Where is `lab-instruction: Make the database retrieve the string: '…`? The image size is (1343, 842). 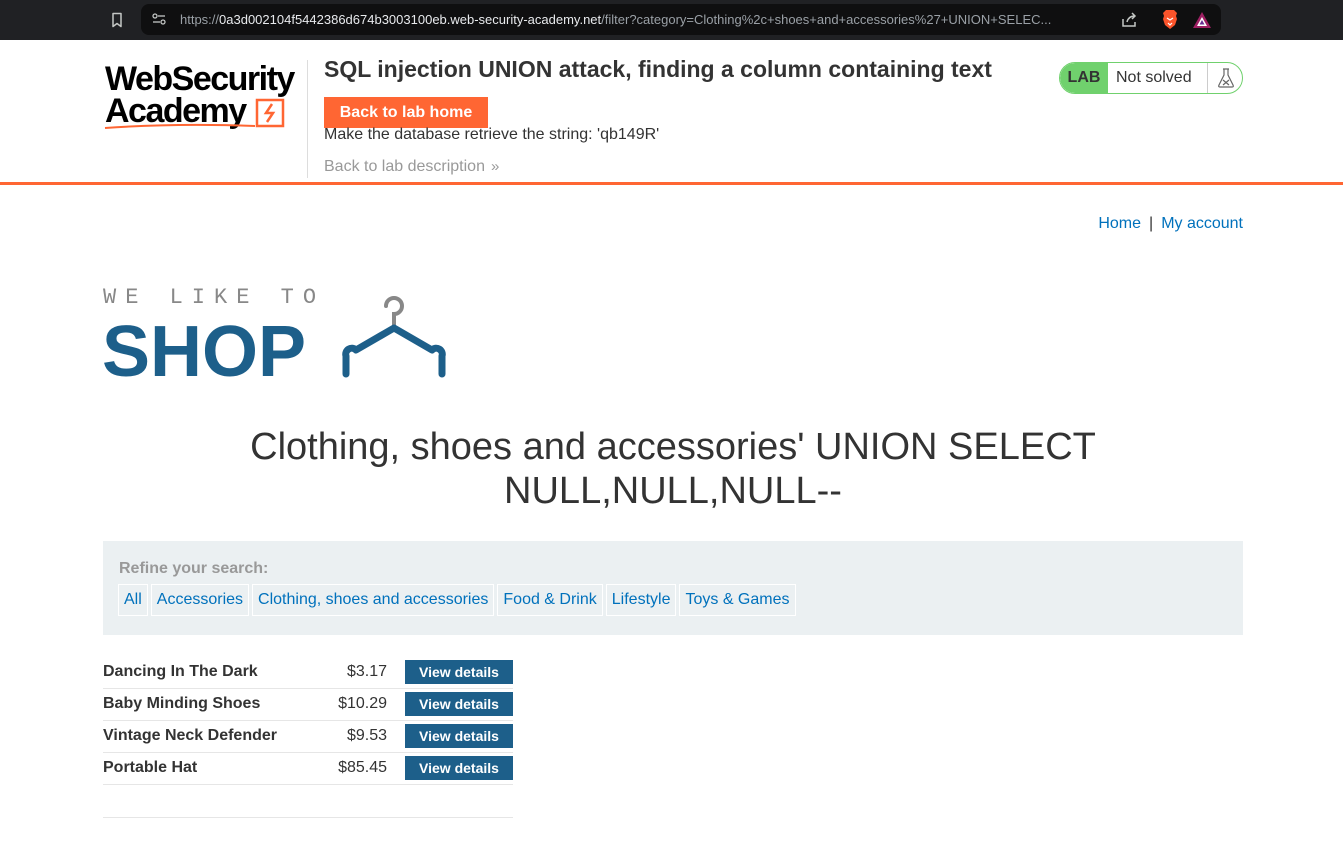
lab-instruction: Make the database retrieve the string: '… is located at coordinates (492, 134).